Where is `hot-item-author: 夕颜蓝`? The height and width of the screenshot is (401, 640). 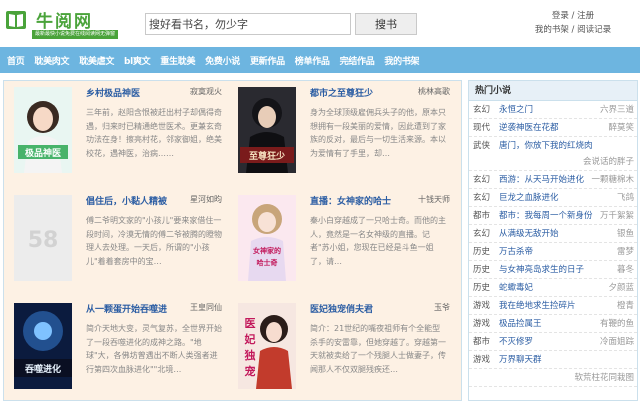 hot-item-author: 夕颜蓝 is located at coordinates (621, 288).